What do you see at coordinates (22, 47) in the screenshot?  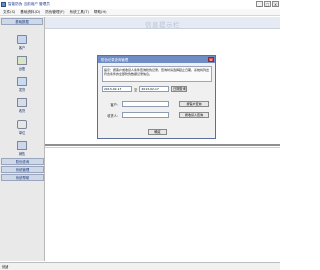 I see `sidebar-item-label: 客户` at bounding box center [22, 47].